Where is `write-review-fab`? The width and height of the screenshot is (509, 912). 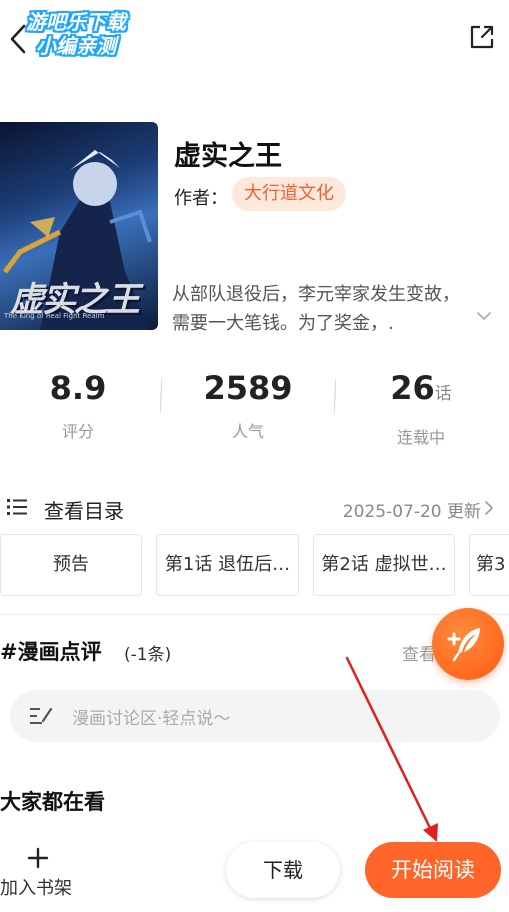 write-review-fab is located at coordinates (468, 644).